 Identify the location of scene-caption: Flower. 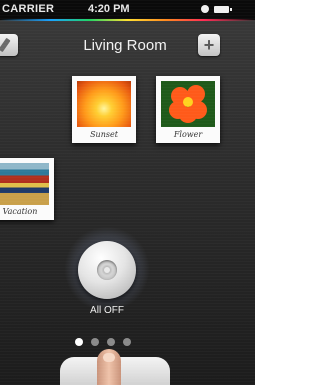
(188, 134).